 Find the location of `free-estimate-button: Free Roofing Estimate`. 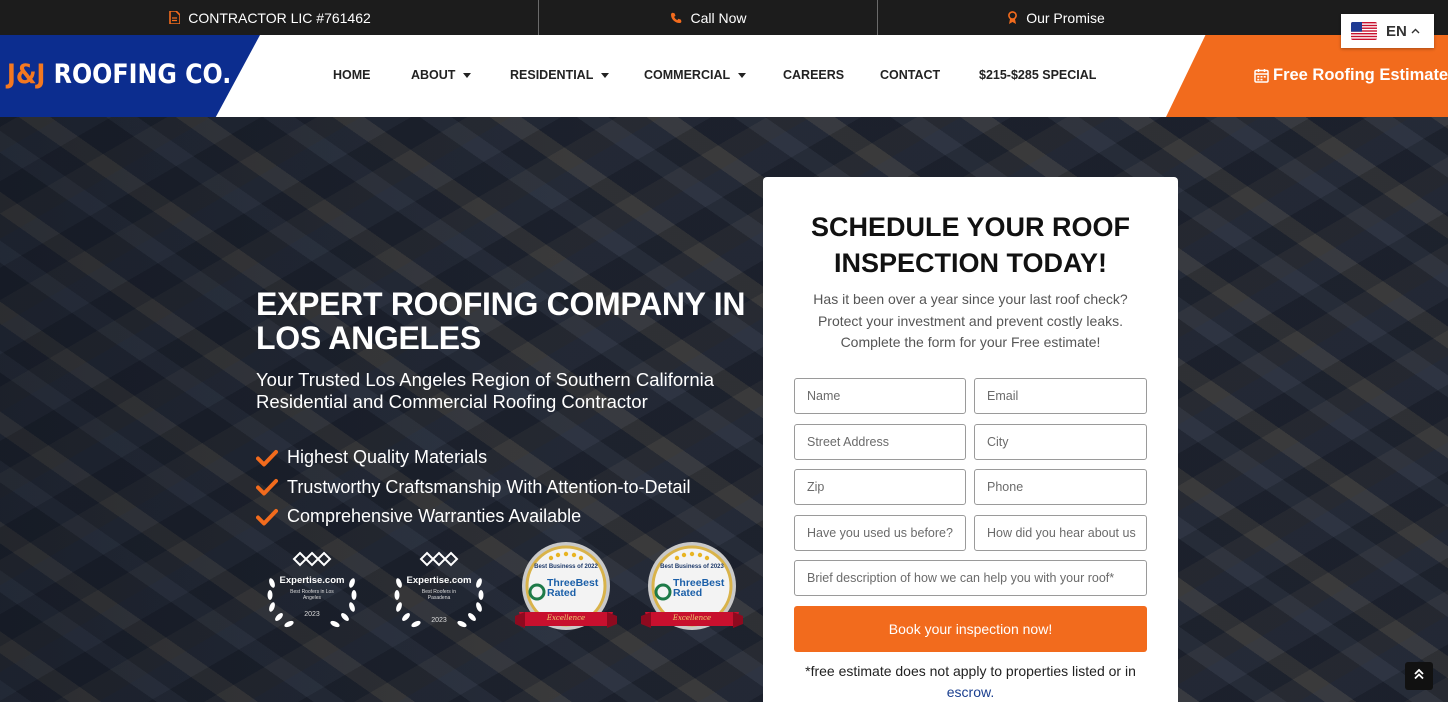

free-estimate-button: Free Roofing Estimate is located at coordinates (1351, 75).